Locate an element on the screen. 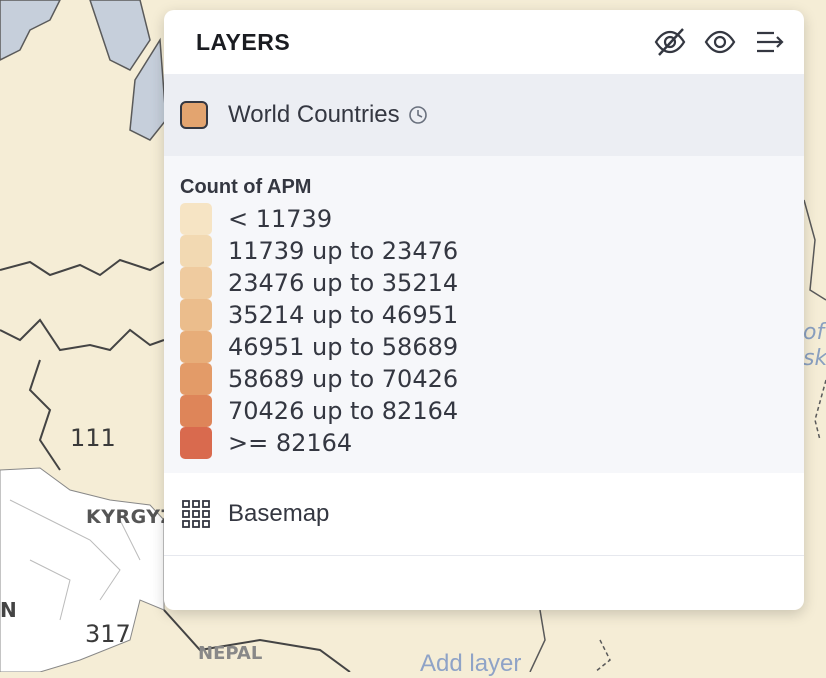  legend-item: < 11739 is located at coordinates (484, 219).